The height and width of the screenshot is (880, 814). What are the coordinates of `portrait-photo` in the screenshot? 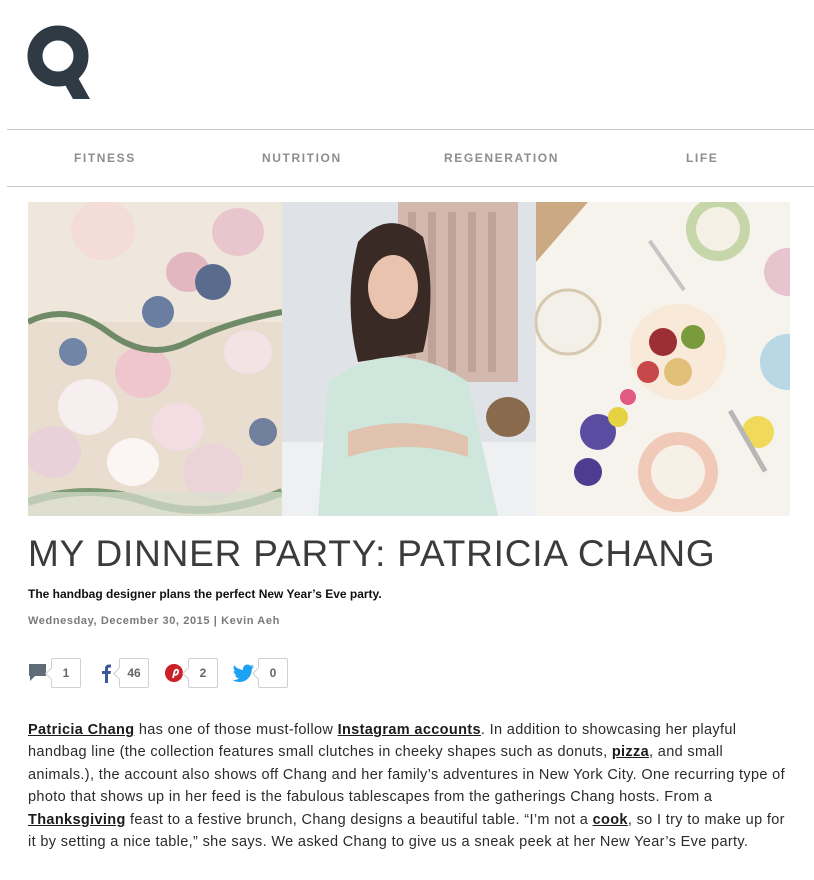 It's located at (409, 359).